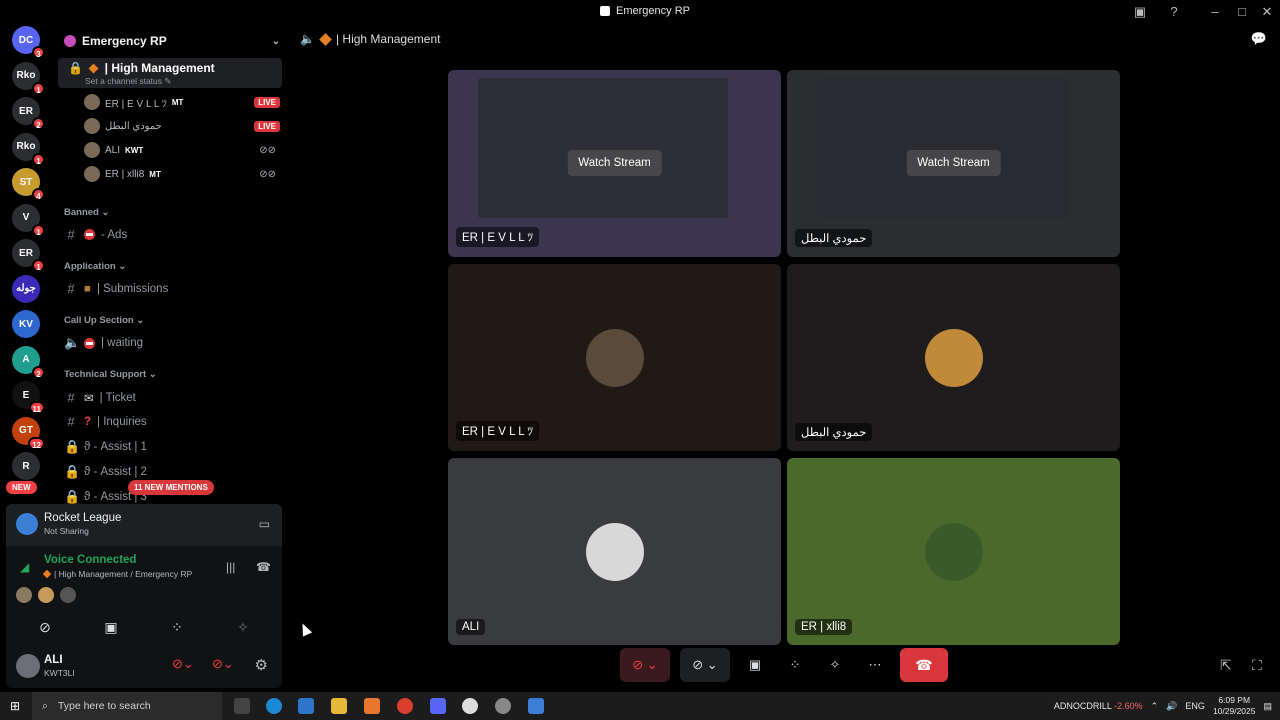  What do you see at coordinates (223, 664) in the screenshot?
I see `deafen-icon: ⊘⌄` at bounding box center [223, 664].